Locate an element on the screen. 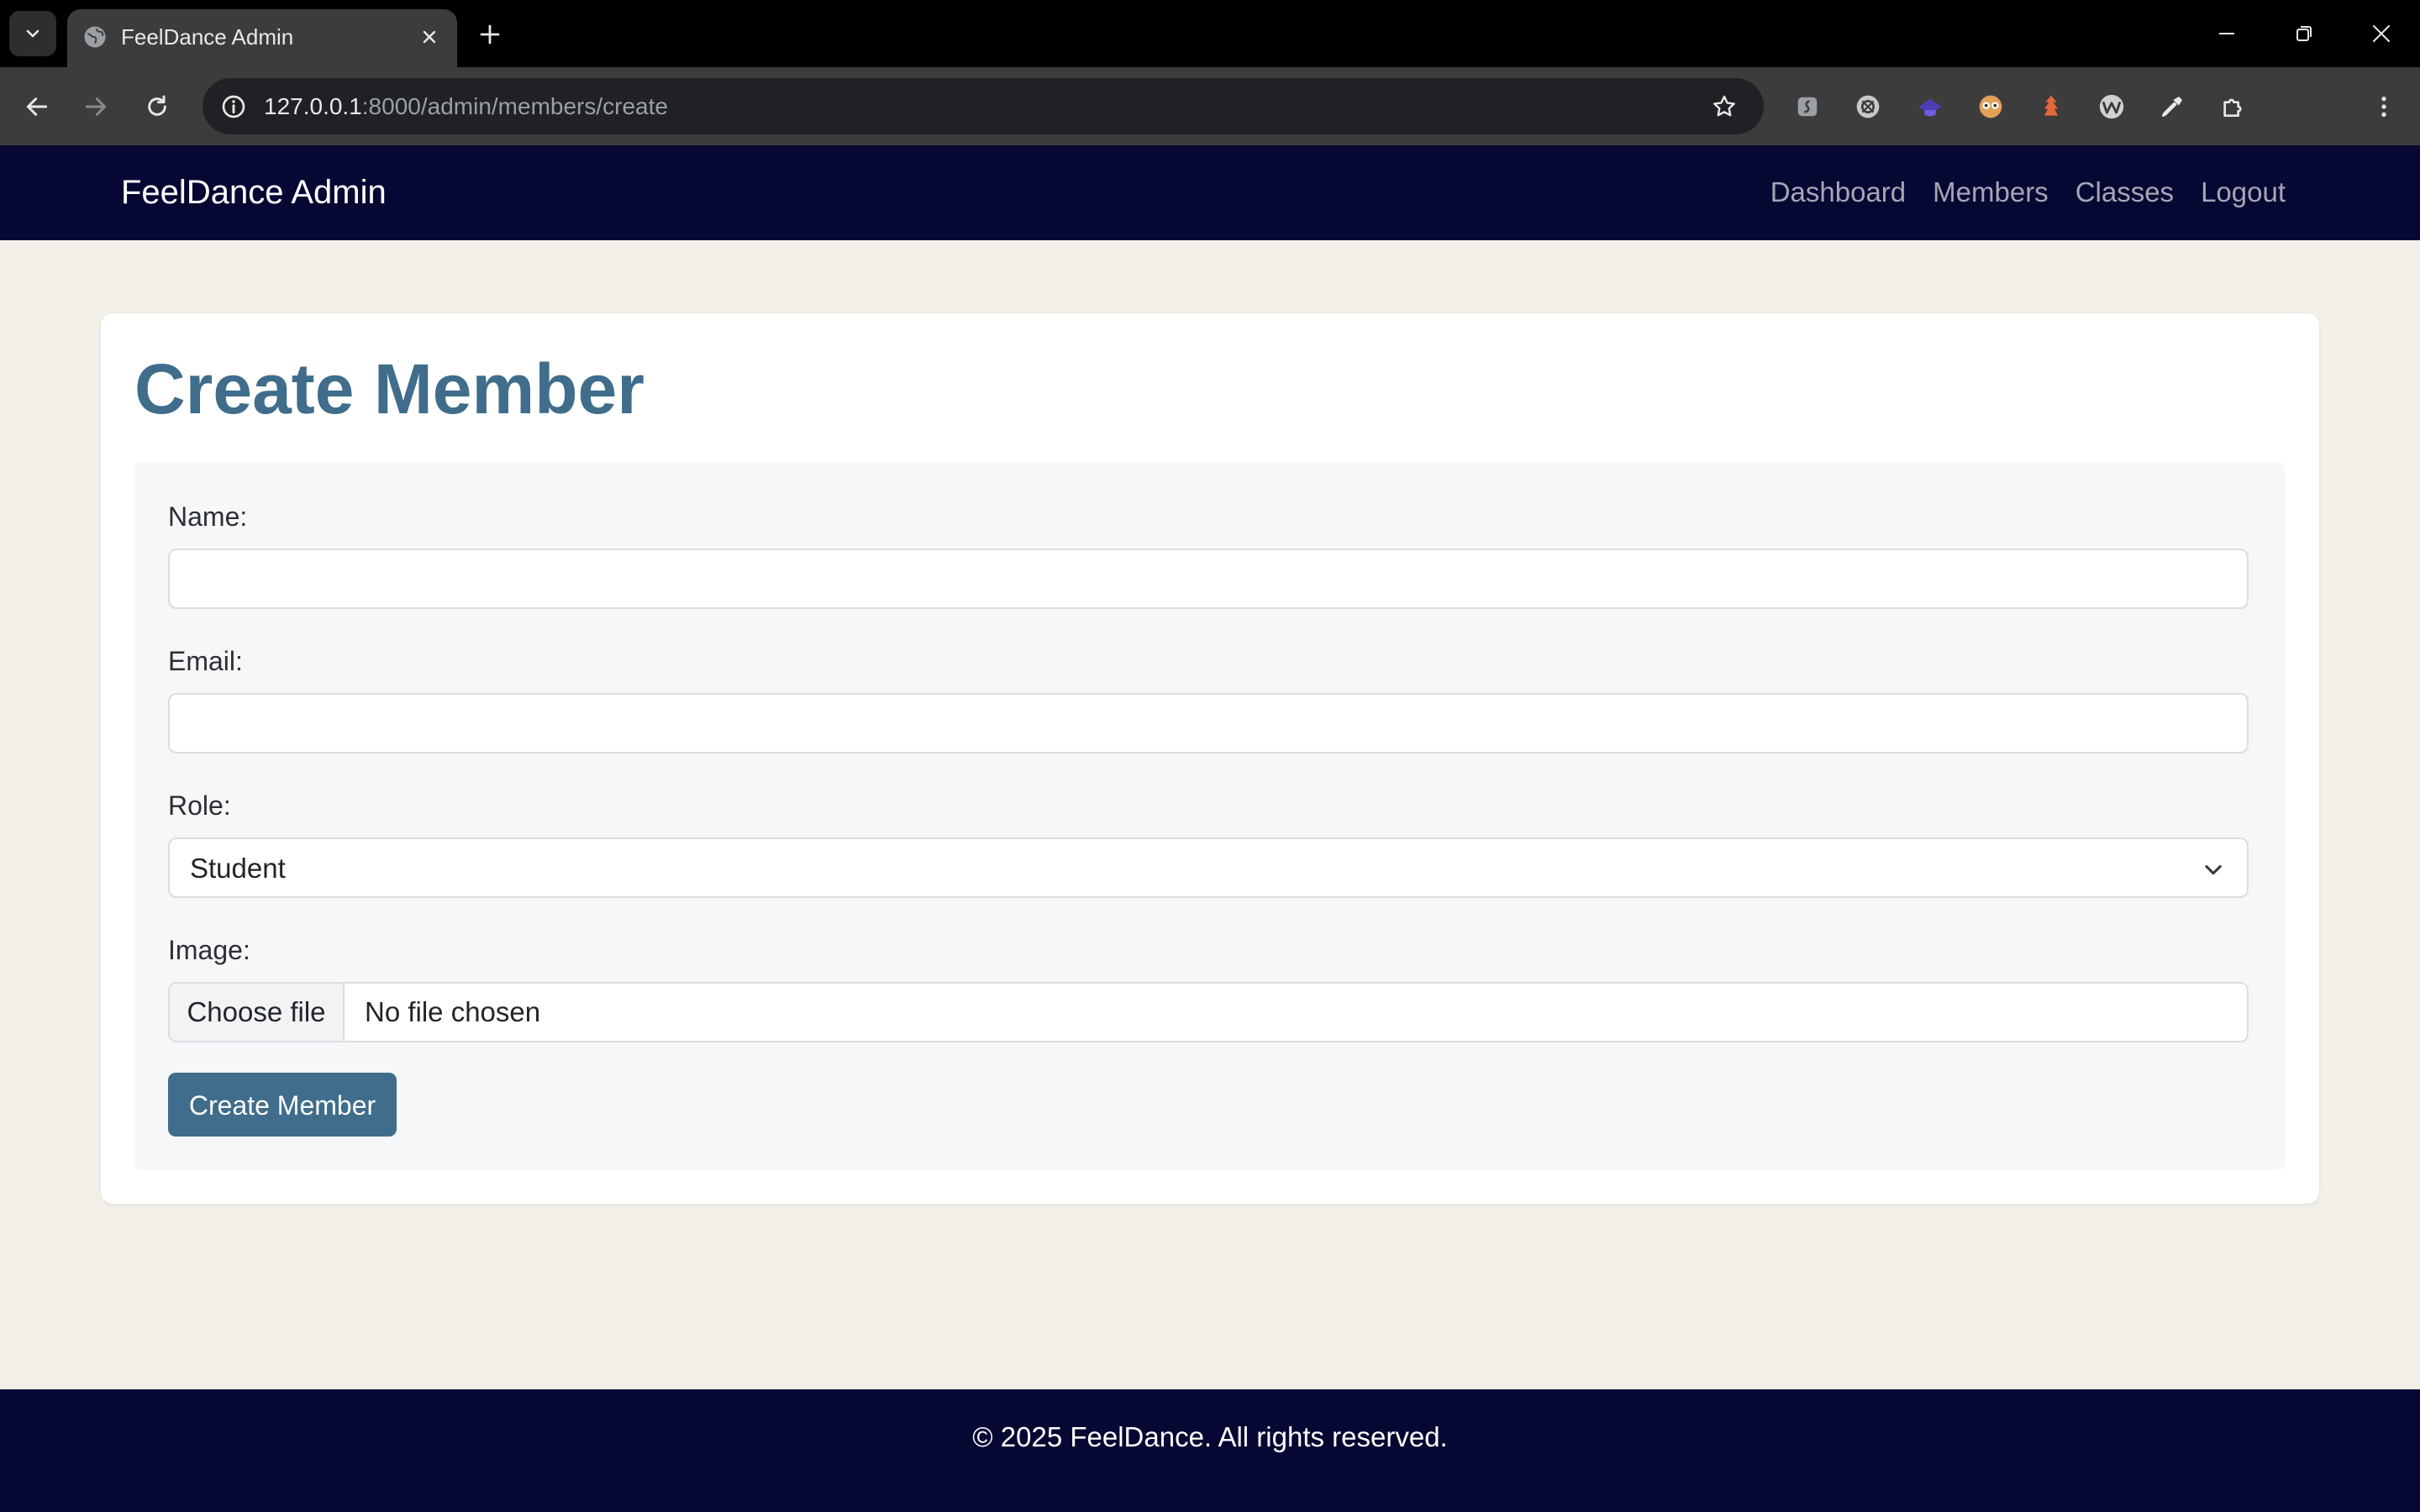  image-label: Image: is located at coordinates (209, 950).